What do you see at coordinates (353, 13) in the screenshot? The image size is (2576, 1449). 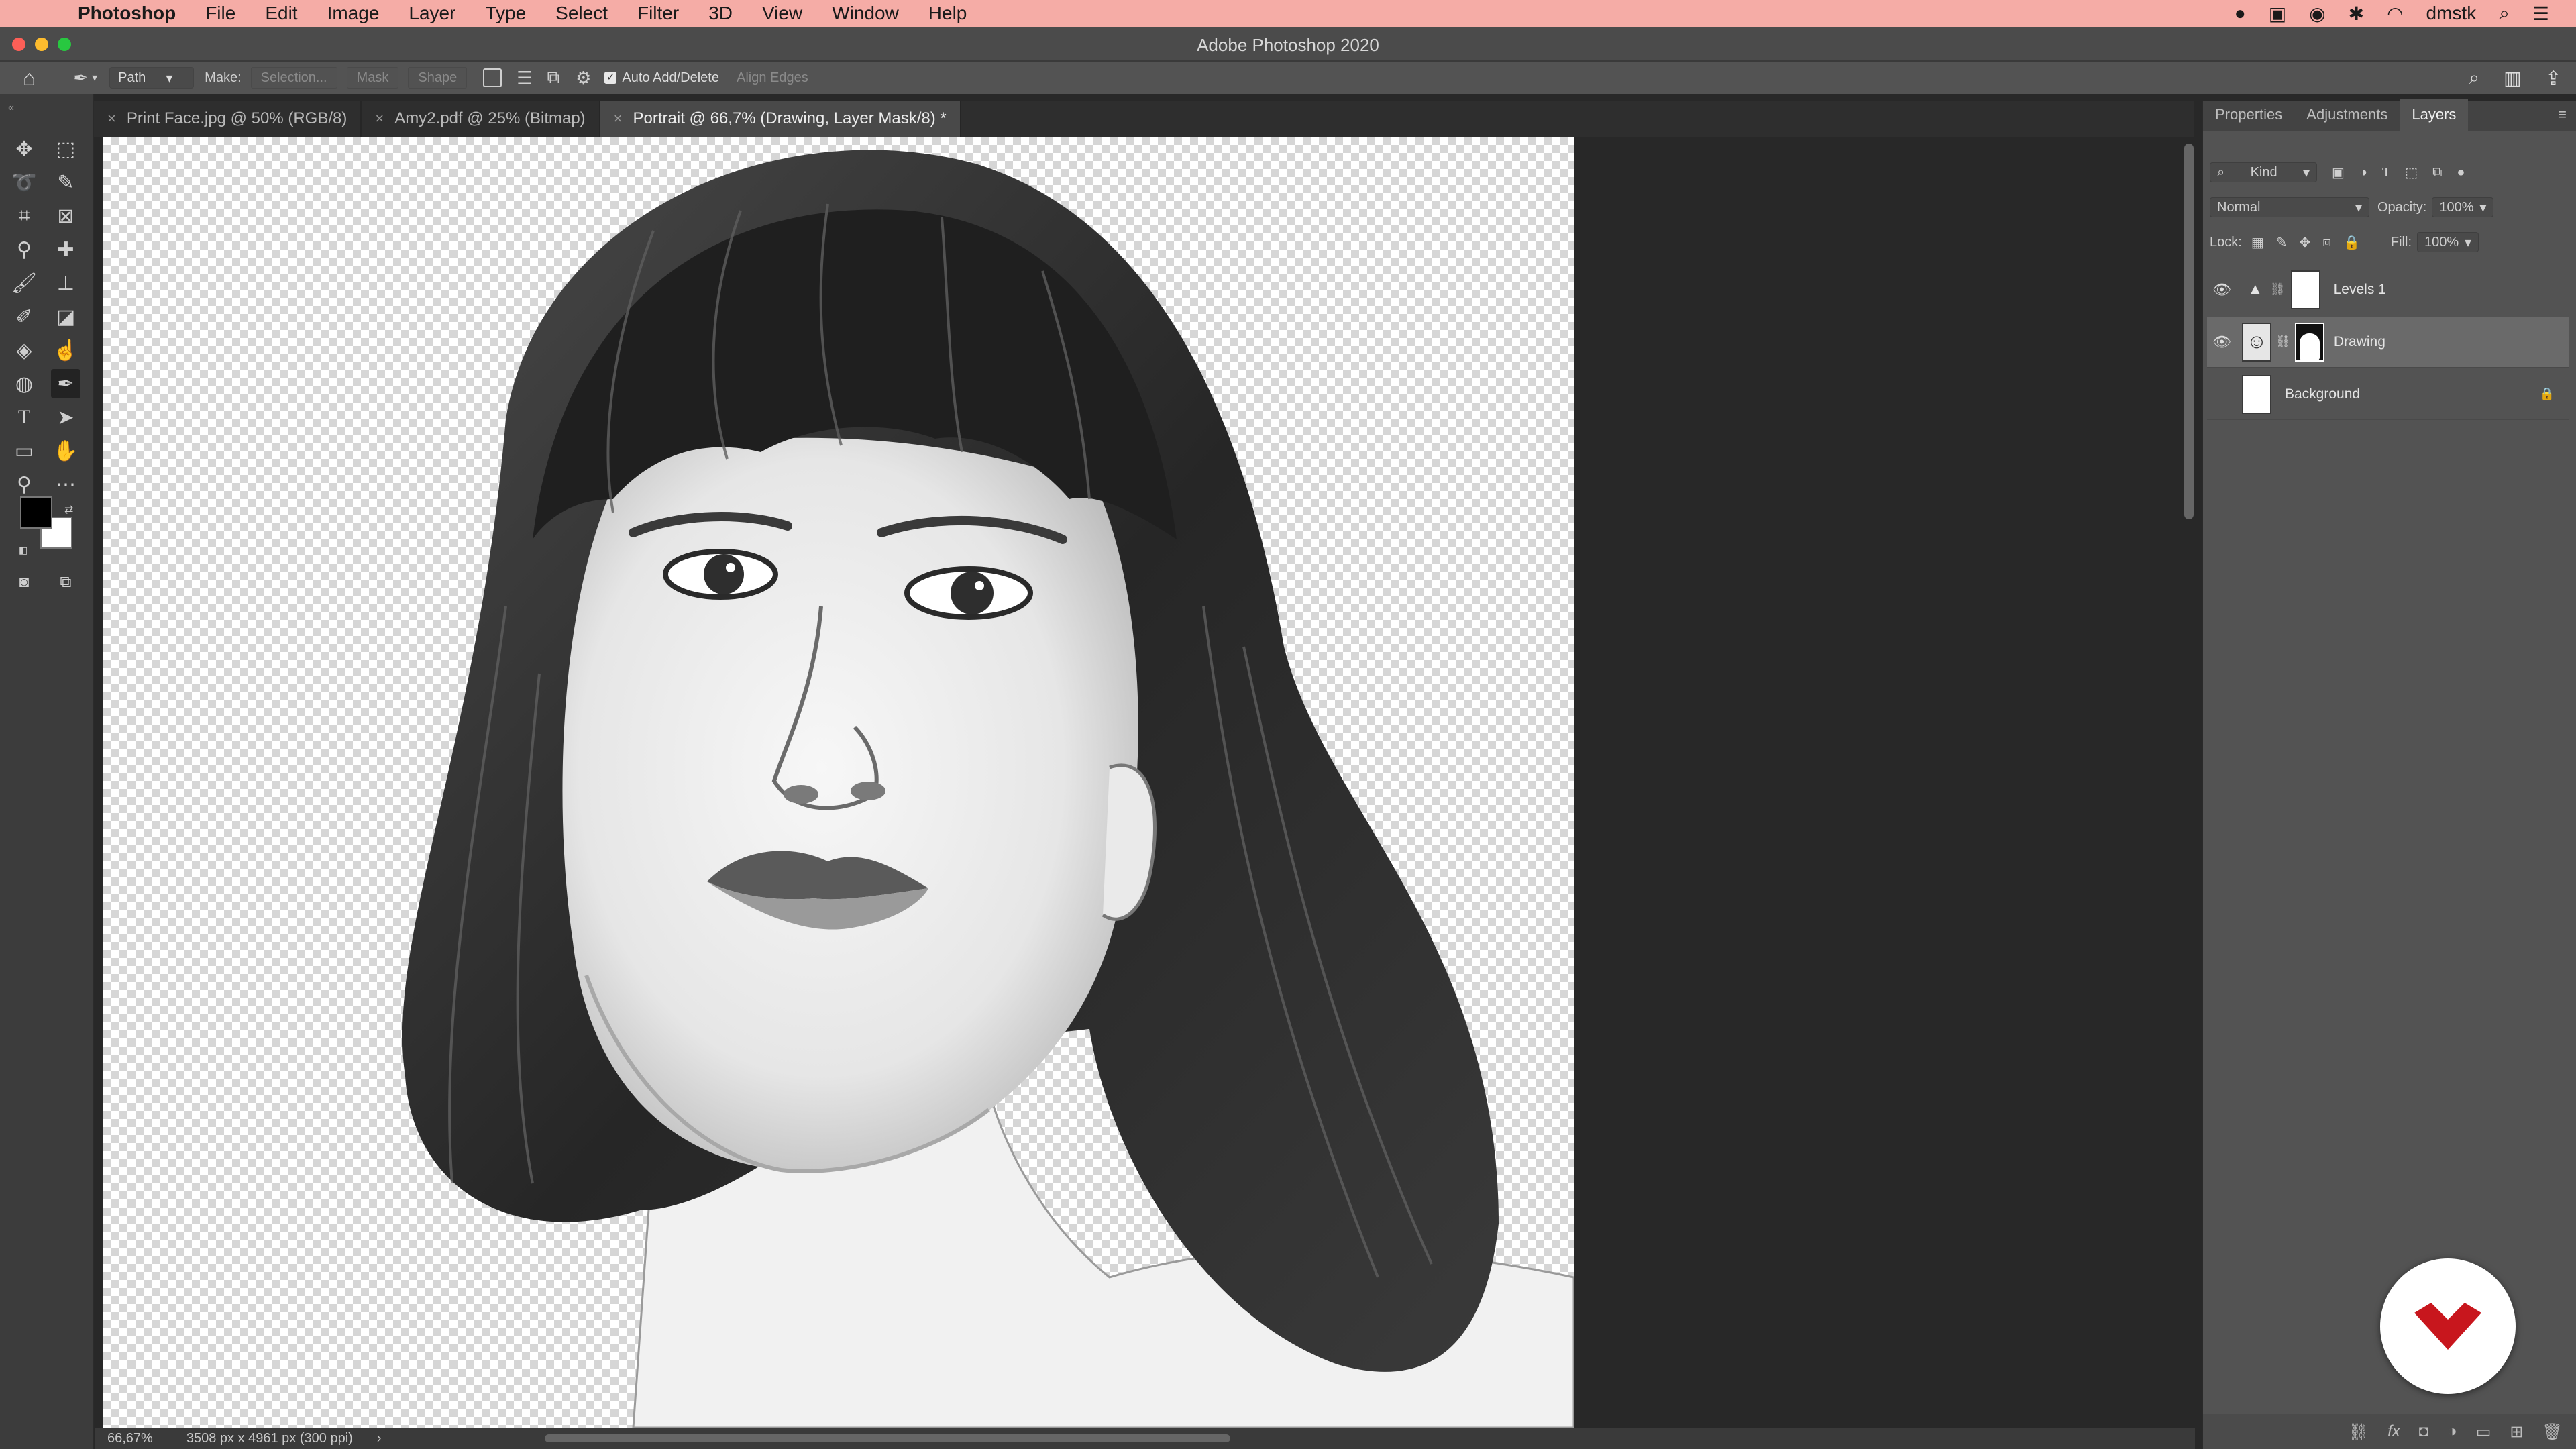 I see `menu-image: Image` at bounding box center [353, 13].